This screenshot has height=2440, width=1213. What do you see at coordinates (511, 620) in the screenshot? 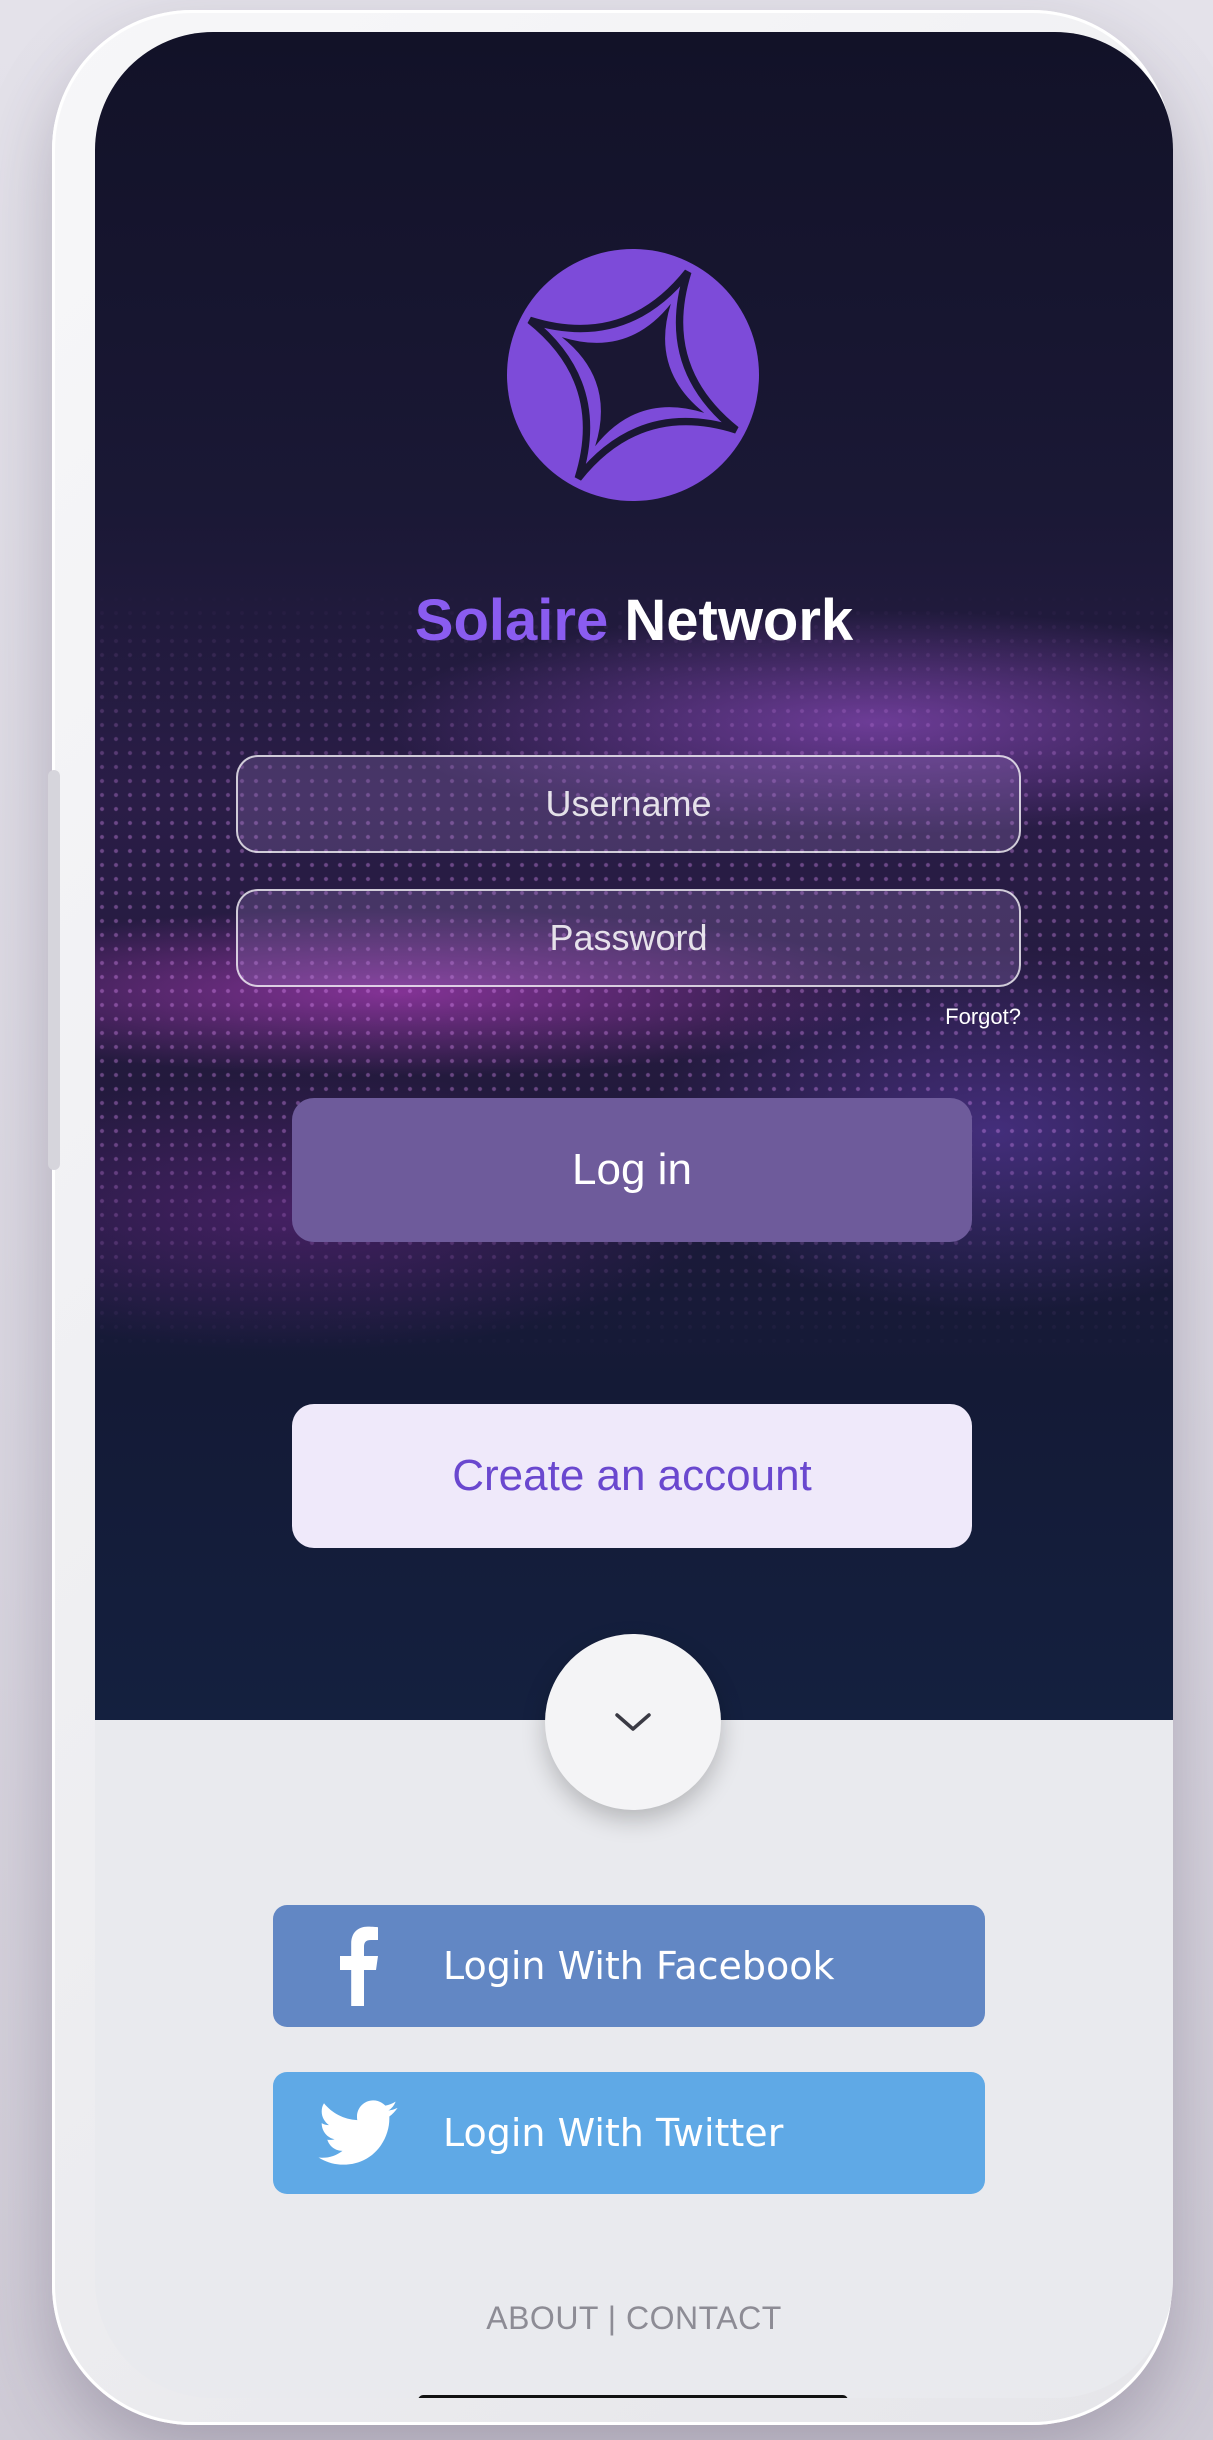
I see `brand-name-part1: Solaire` at bounding box center [511, 620].